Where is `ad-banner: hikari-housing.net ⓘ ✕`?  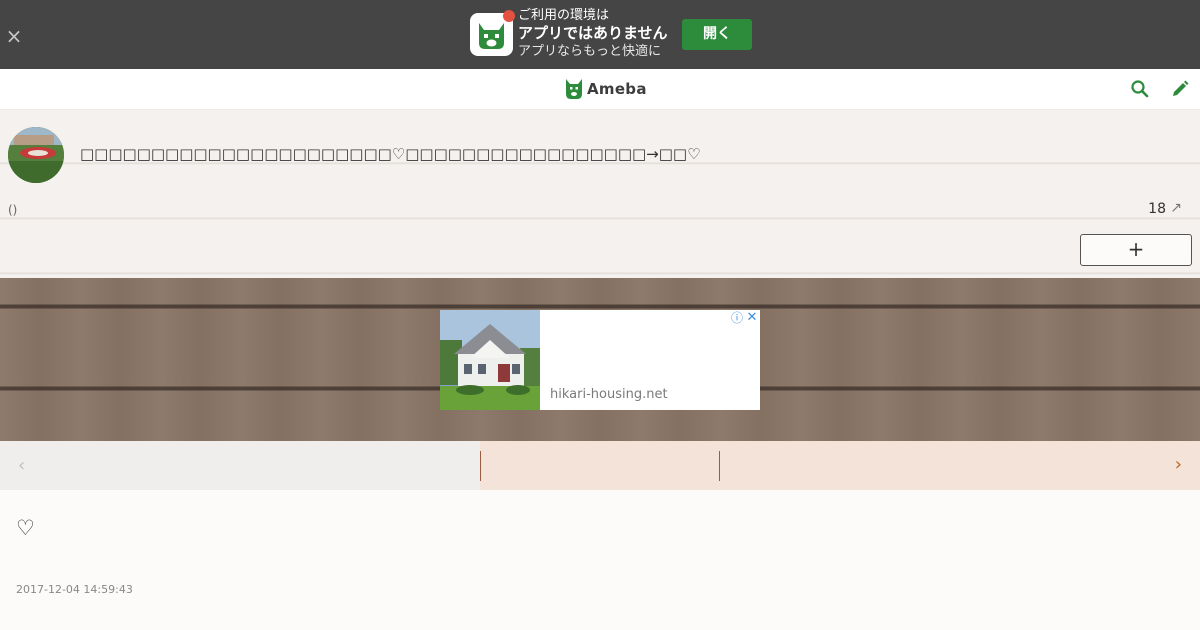 ad-banner: hikari-housing.net ⓘ ✕ is located at coordinates (600, 360).